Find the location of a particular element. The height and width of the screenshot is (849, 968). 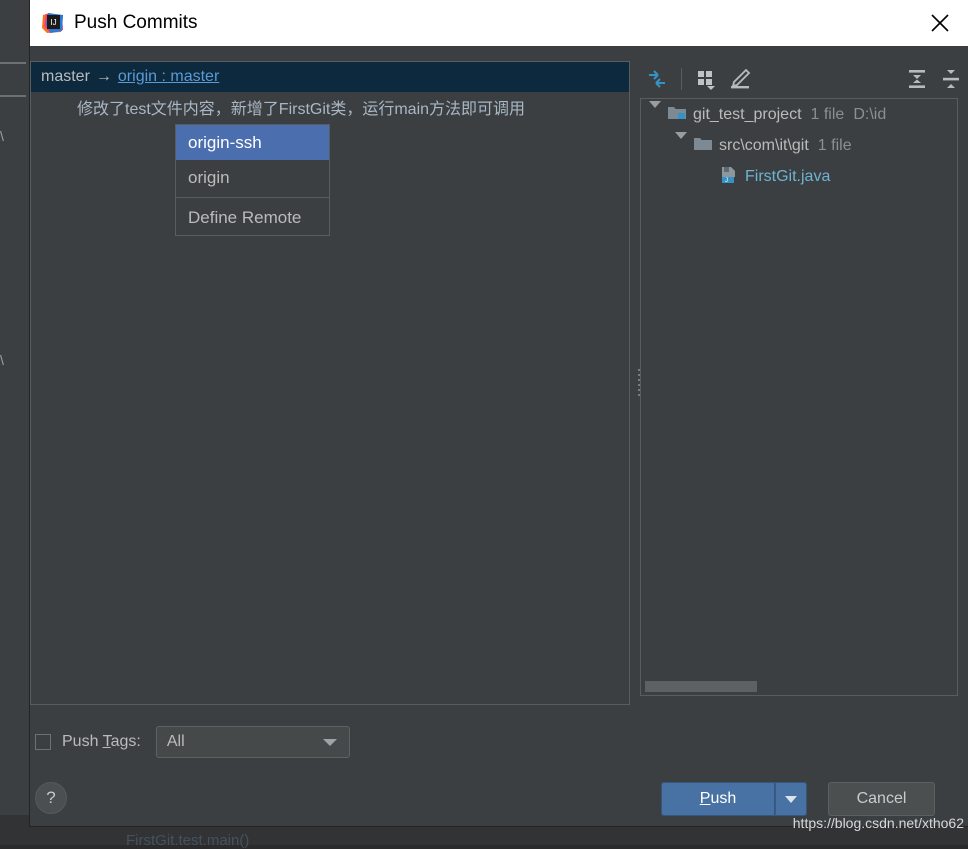

push-tags-checkbox is located at coordinates (43, 742).